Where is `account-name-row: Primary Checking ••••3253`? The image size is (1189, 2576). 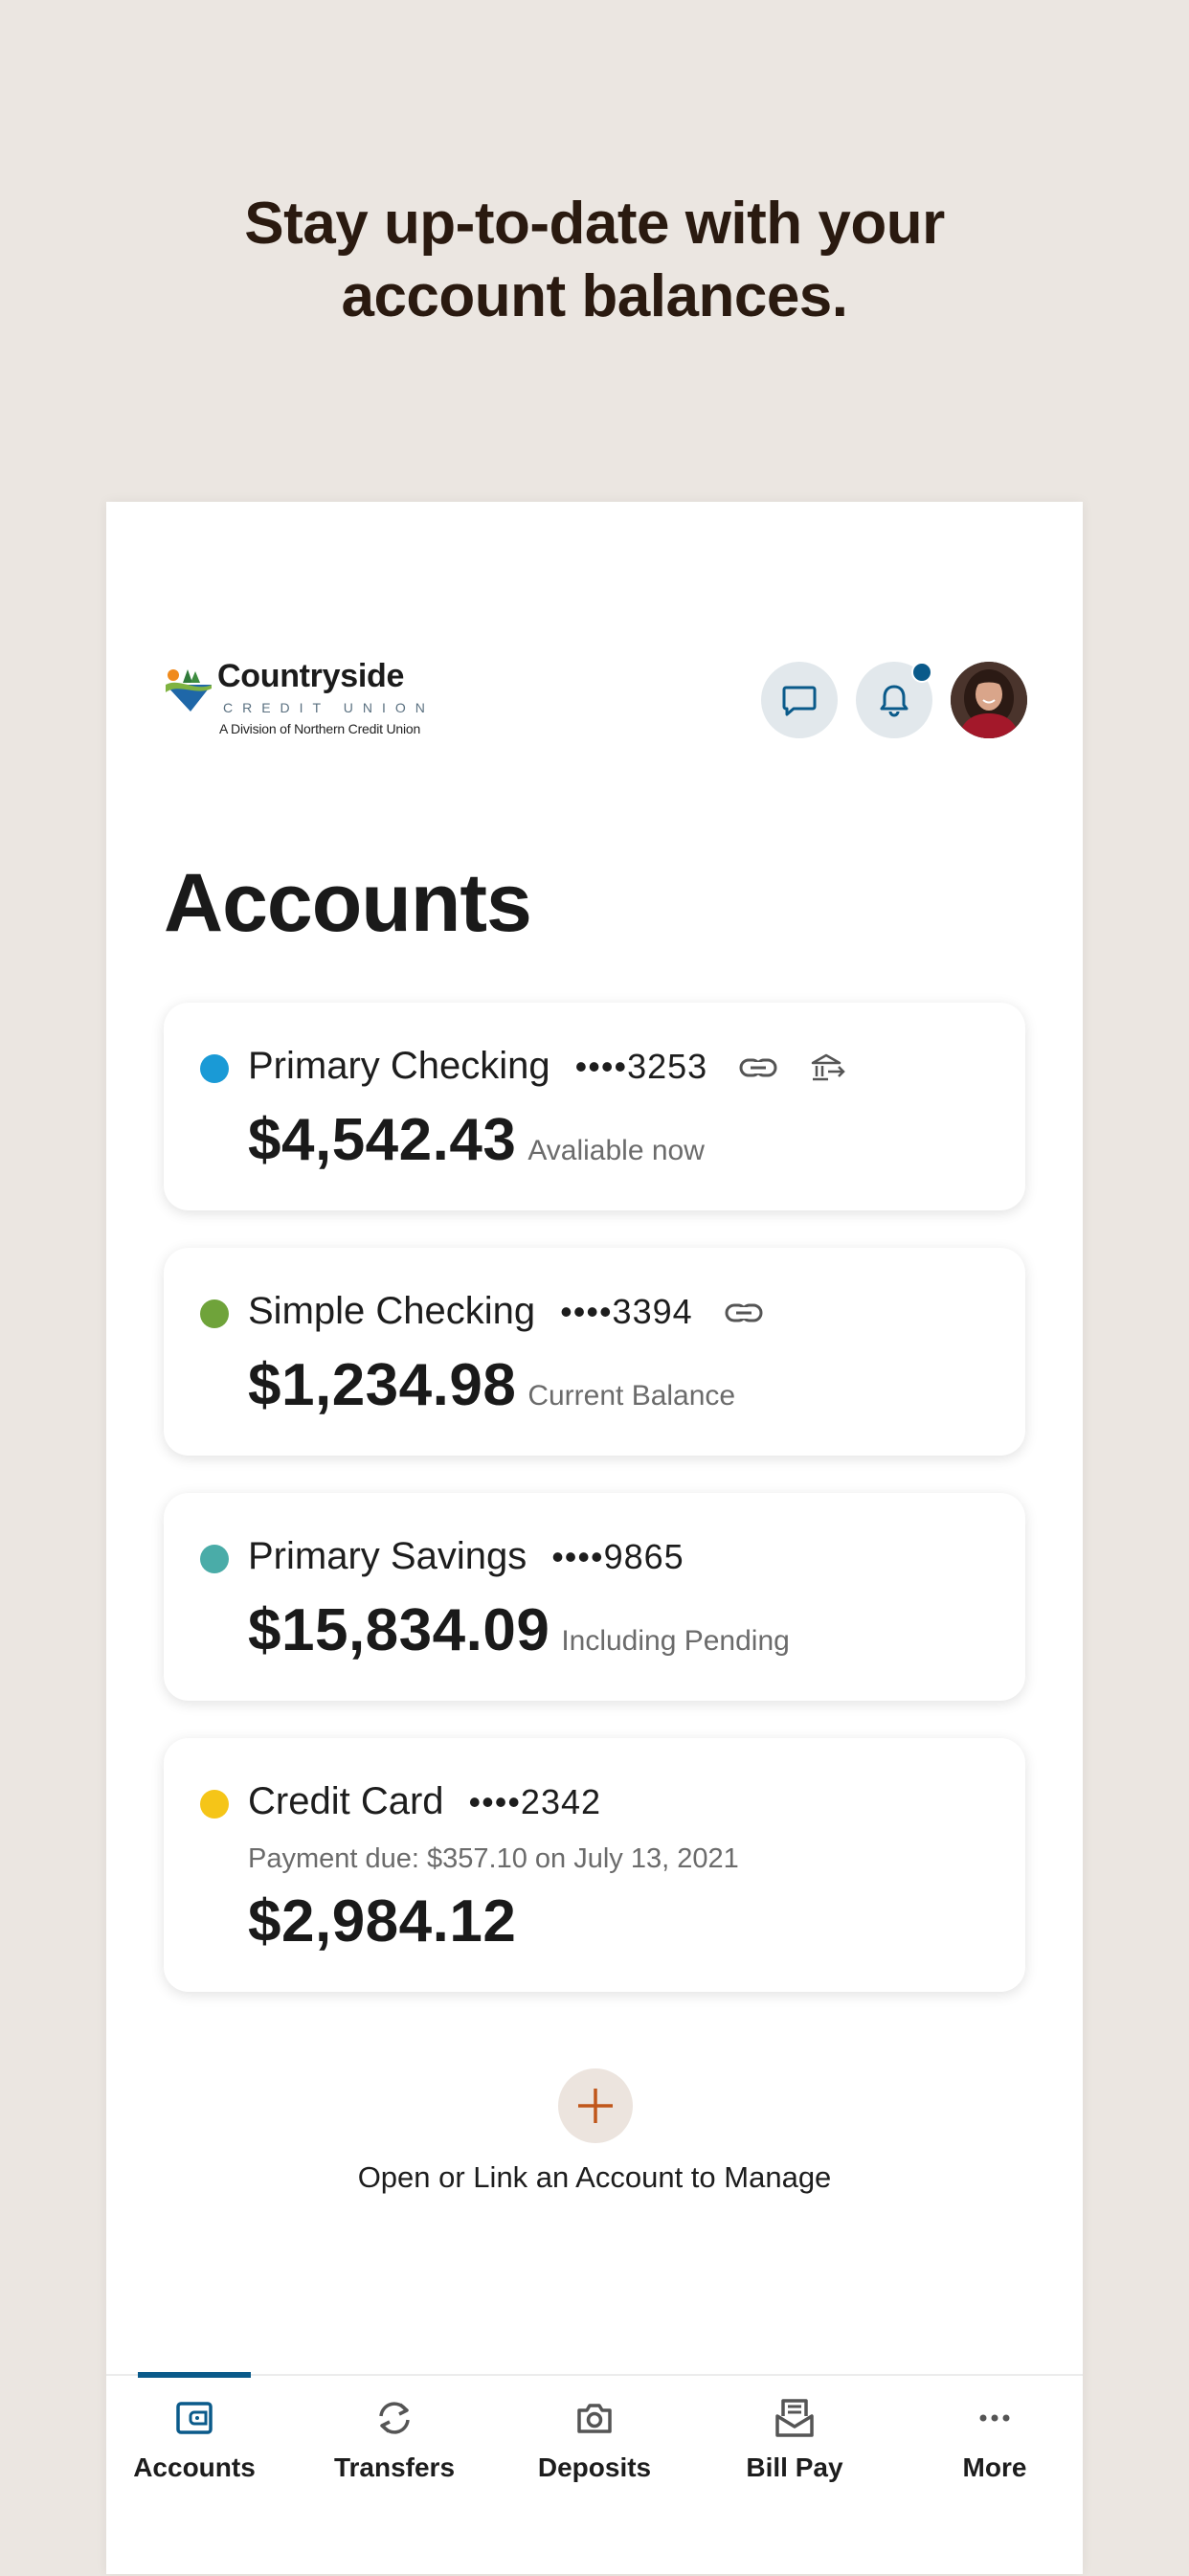
account-name-row: Primary Checking ••••3253 is located at coordinates (547, 1066).